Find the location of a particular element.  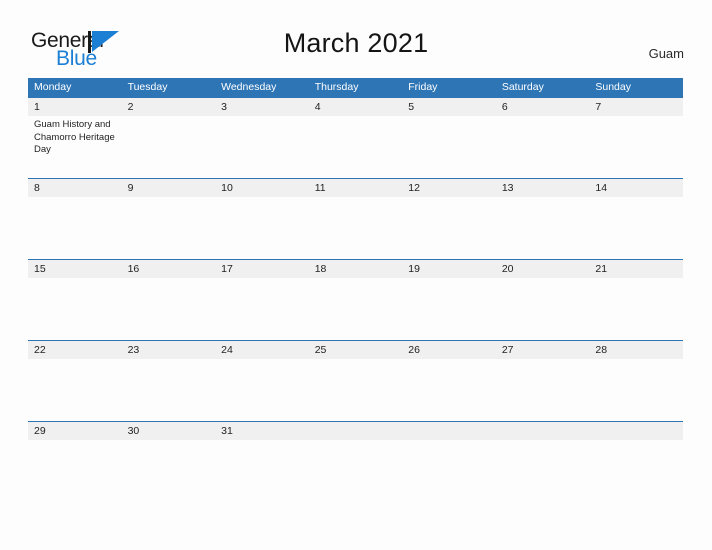

day-event-text: Guam History and Chamorro Heritage Day is located at coordinates (74, 137).